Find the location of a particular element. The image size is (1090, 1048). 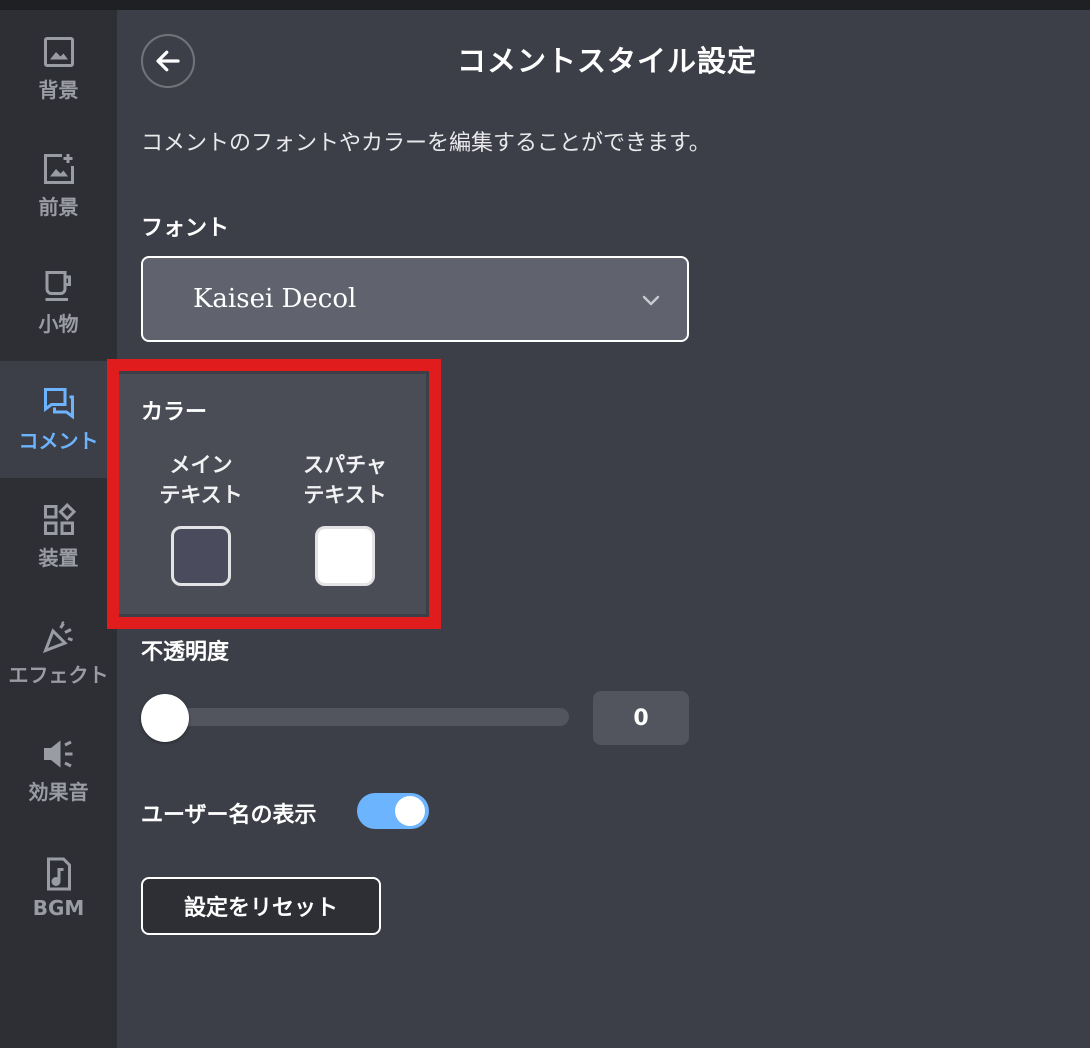

back-button is located at coordinates (168, 61).